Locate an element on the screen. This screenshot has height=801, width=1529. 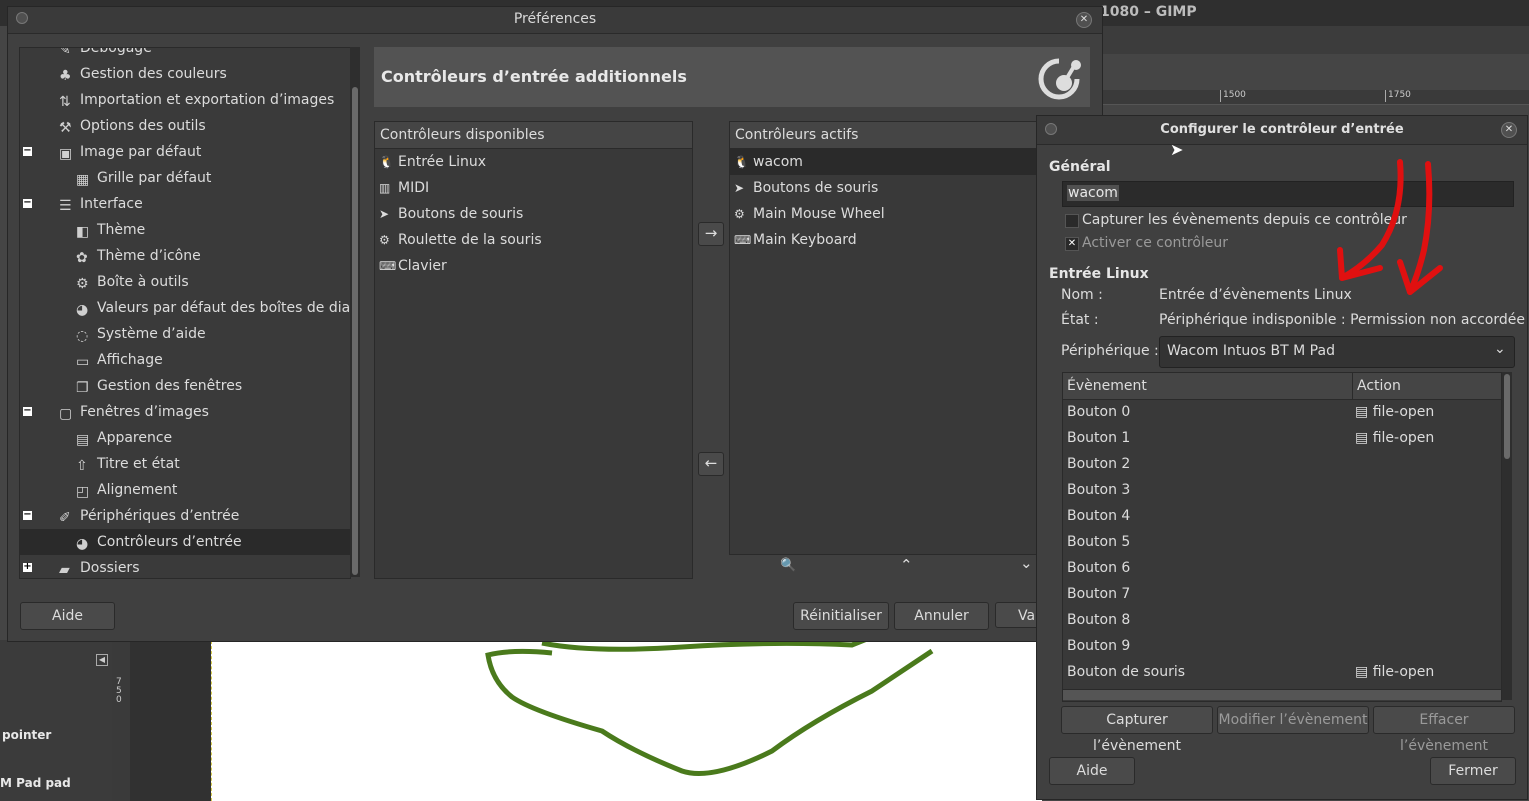
gimp-left-dock: pointer M Pad pad ◀ is located at coordinates (65, 720).